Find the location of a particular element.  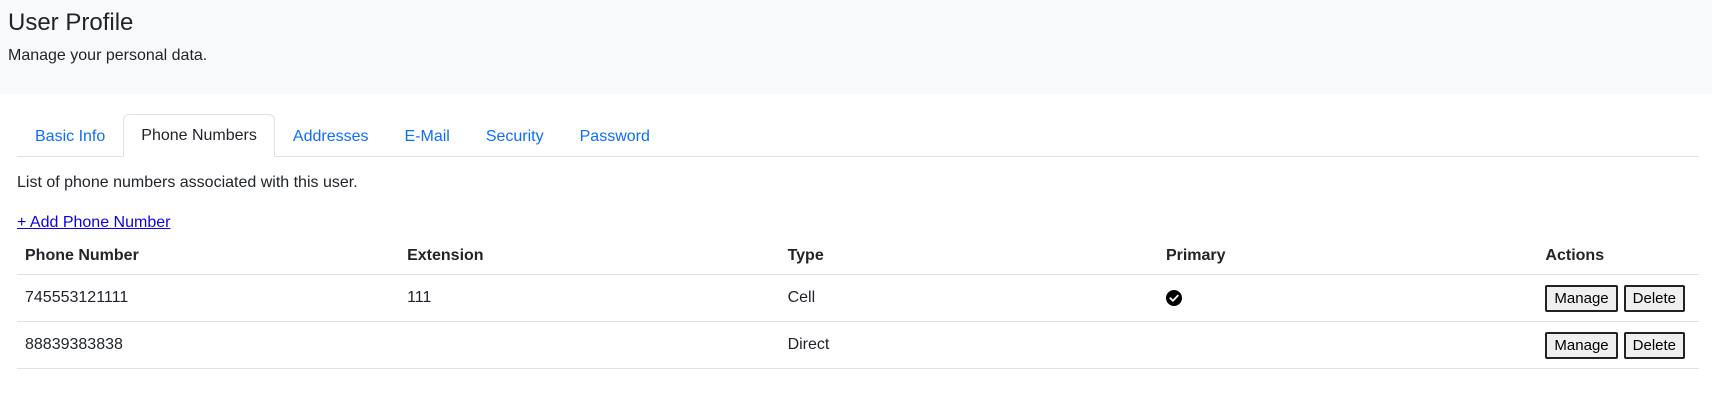

table-row: 88839383838 Direct Manage Delete is located at coordinates (858, 345).